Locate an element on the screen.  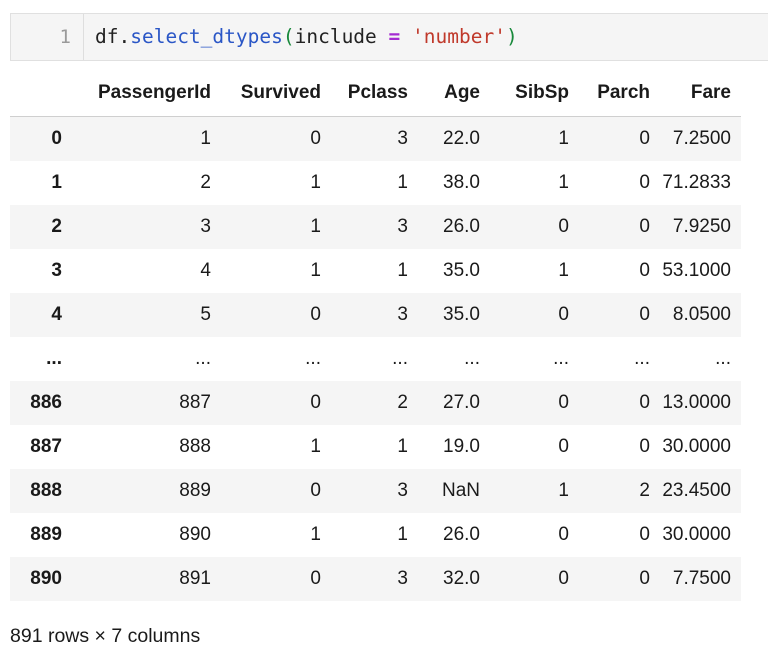
row-index: 2 is located at coordinates (56, 226).